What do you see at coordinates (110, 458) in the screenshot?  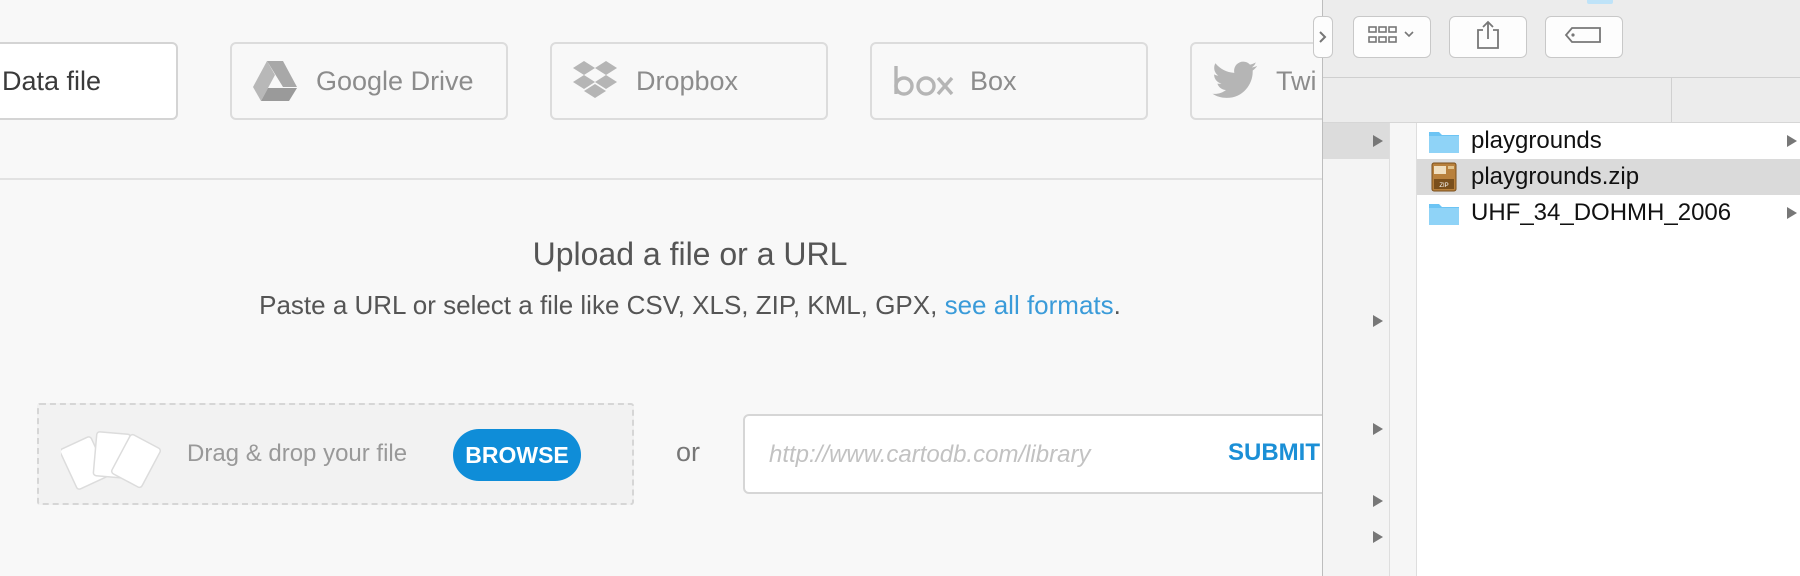 I see `files-stack-icon` at bounding box center [110, 458].